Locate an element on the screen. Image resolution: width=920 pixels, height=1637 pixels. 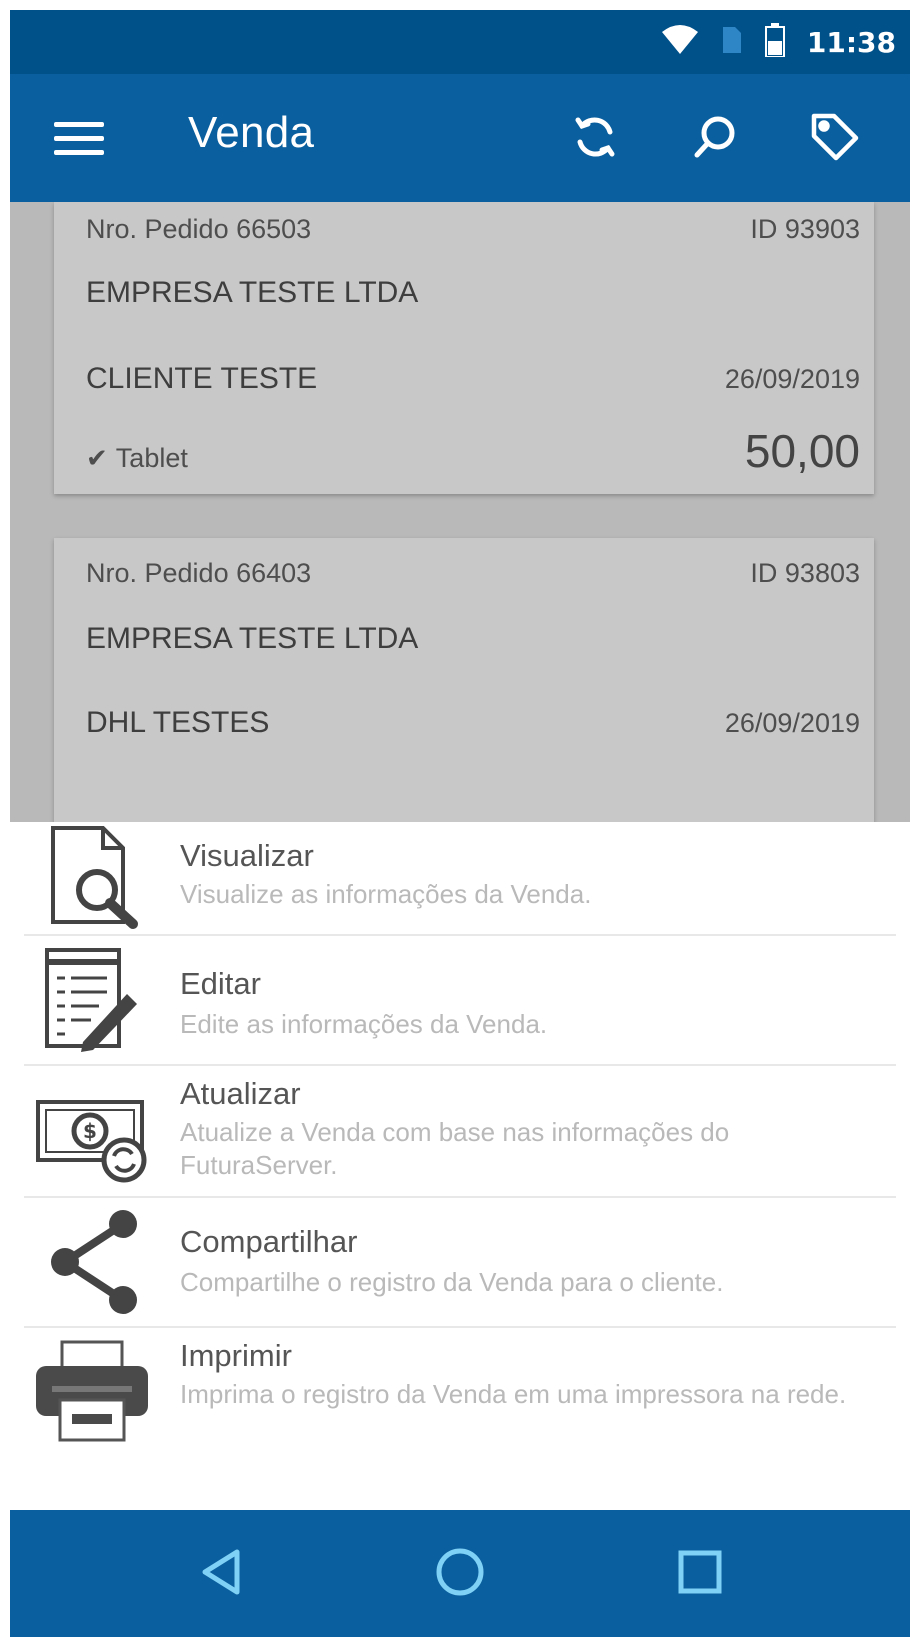
order-number: Nro. Pedido 66403 is located at coordinates (199, 573).